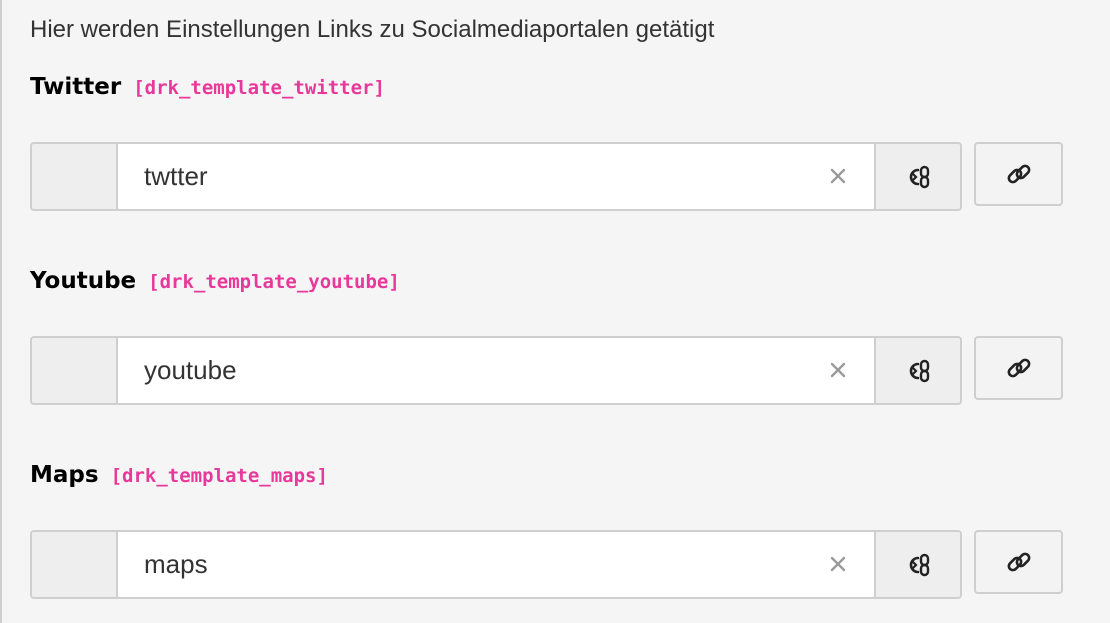 This screenshot has width=1110, height=623. I want to click on field-label-youtube: Youtube [drk_template_youtube], so click(215, 281).